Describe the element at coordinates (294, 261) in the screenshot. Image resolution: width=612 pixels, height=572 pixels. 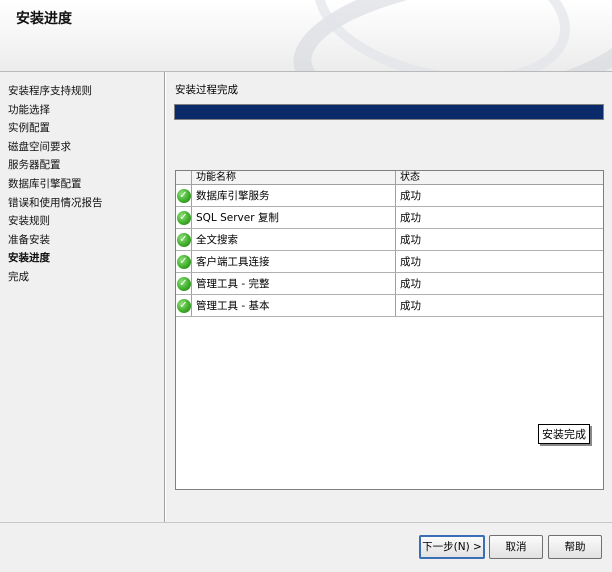
I see `feature-name-cell: 客户端工具连接` at that location.